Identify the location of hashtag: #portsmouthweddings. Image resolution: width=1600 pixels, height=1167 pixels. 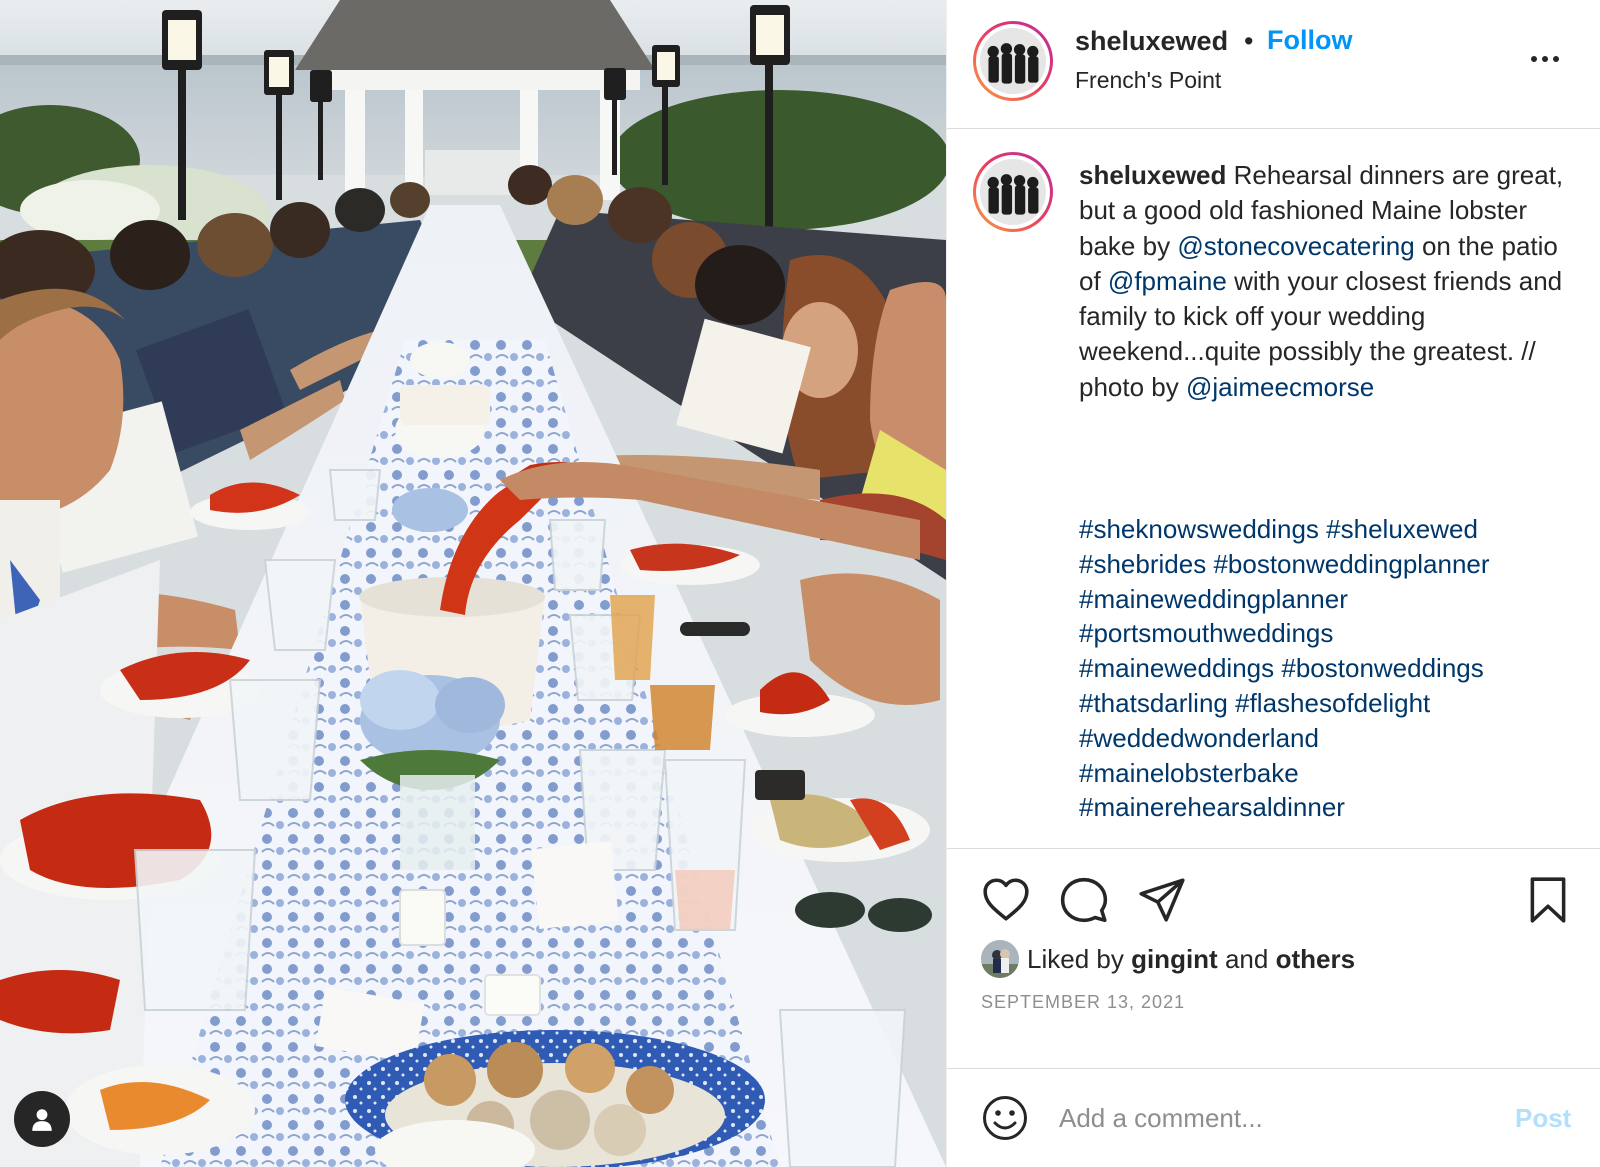
(1206, 633).